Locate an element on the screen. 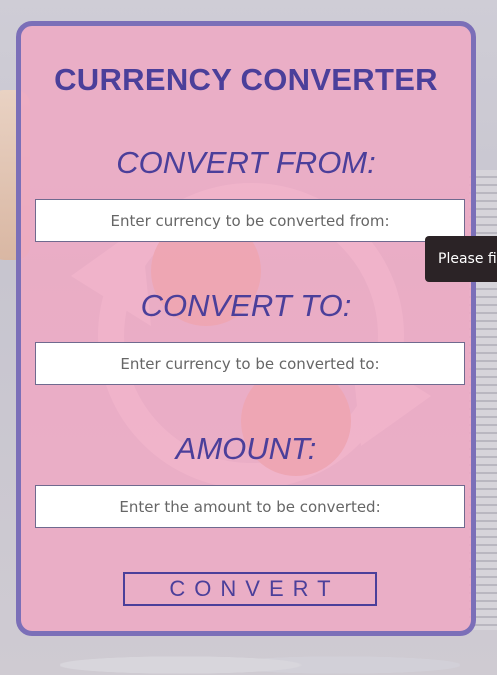 The image size is (497, 675). amount-input is located at coordinates (250, 506).